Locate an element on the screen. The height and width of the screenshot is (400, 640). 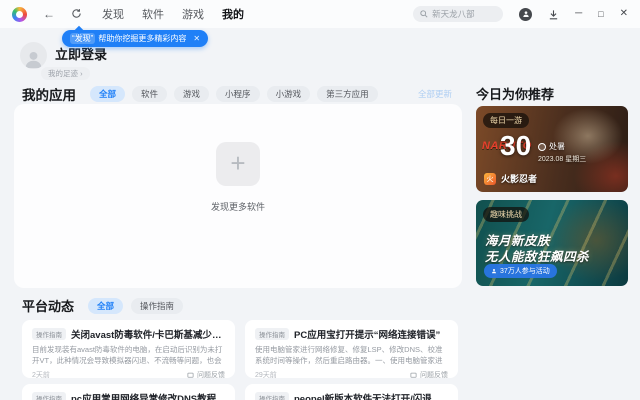
calendar-day: 30 is located at coordinates (516, 145).